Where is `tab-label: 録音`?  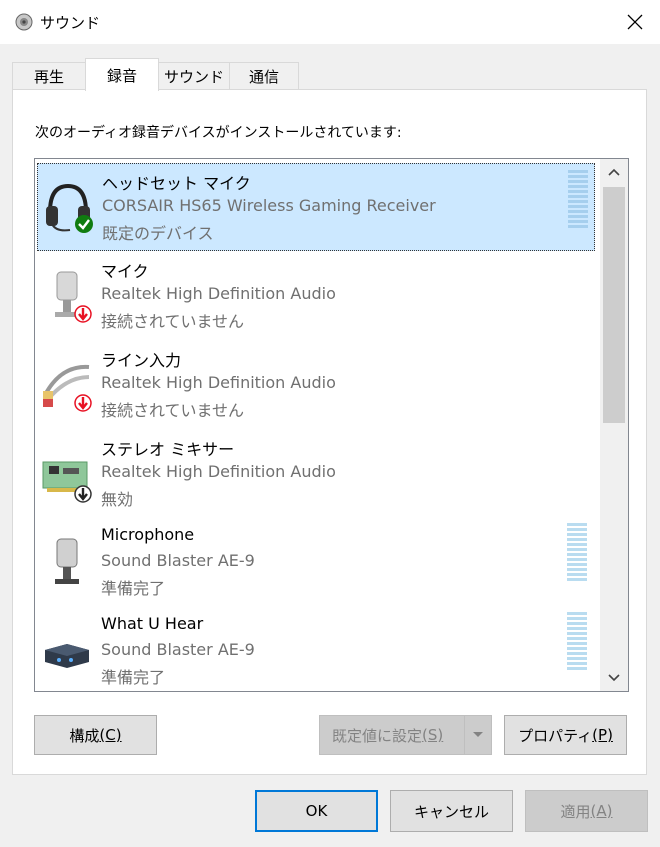
tab-label: 録音 is located at coordinates (121, 75).